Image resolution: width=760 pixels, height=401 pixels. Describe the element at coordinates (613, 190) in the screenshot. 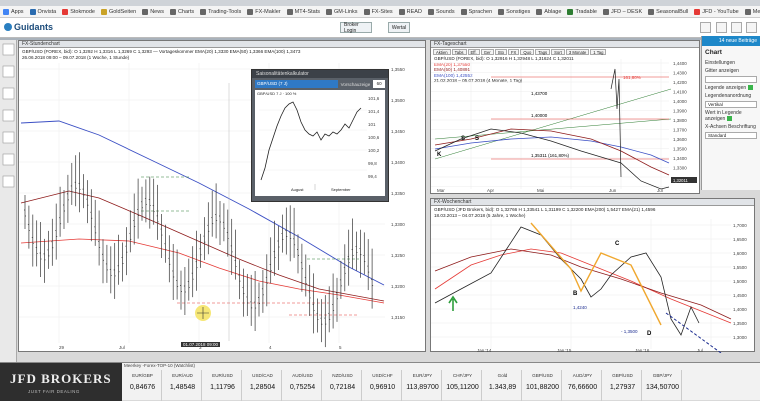

I see `x-tick-label: Jun` at that location.